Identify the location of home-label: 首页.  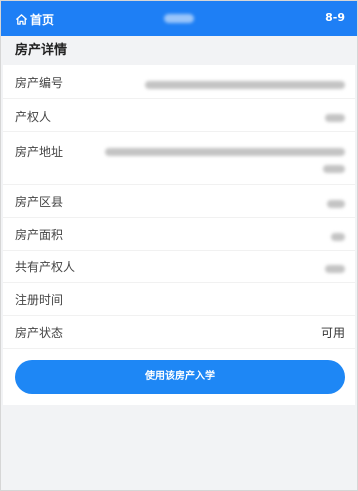
(42, 19).